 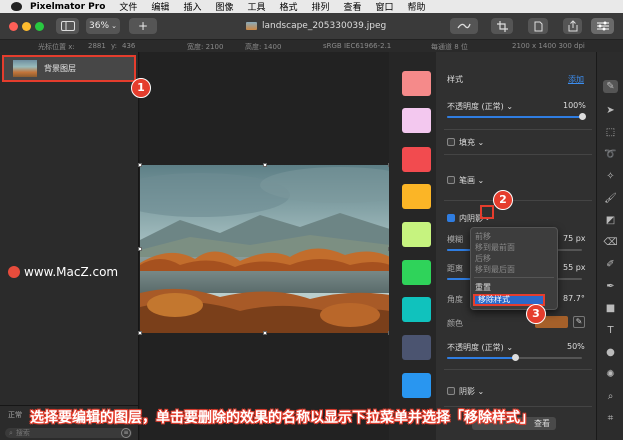 I want to click on search-placeholder: 搜索, so click(x=22, y=433).